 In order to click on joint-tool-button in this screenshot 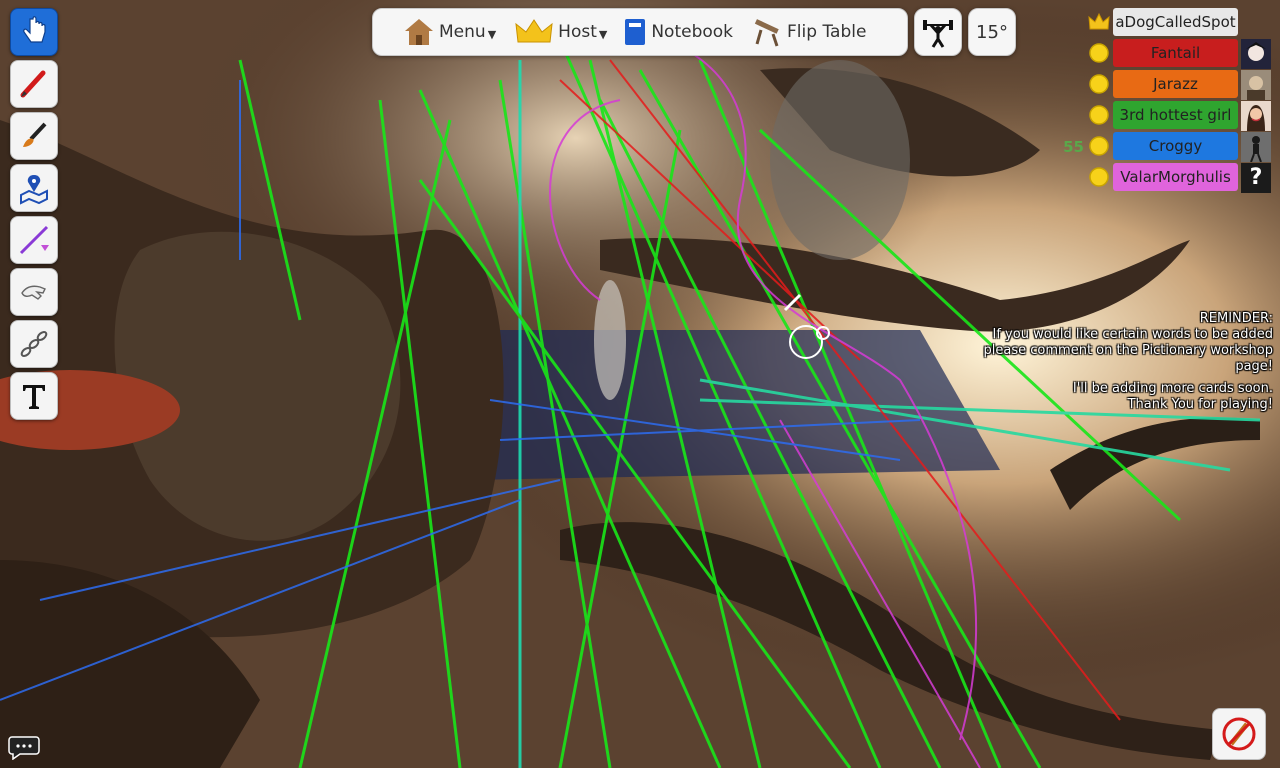, I will do `click(34, 344)`.